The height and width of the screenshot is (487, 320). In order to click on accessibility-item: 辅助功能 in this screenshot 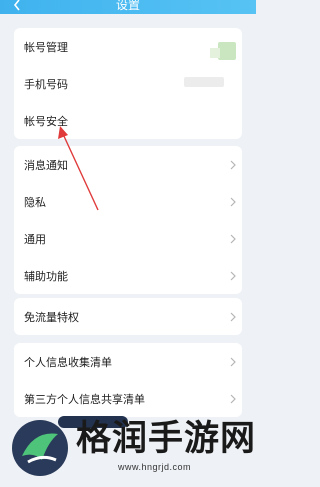, I will do `click(128, 275)`.